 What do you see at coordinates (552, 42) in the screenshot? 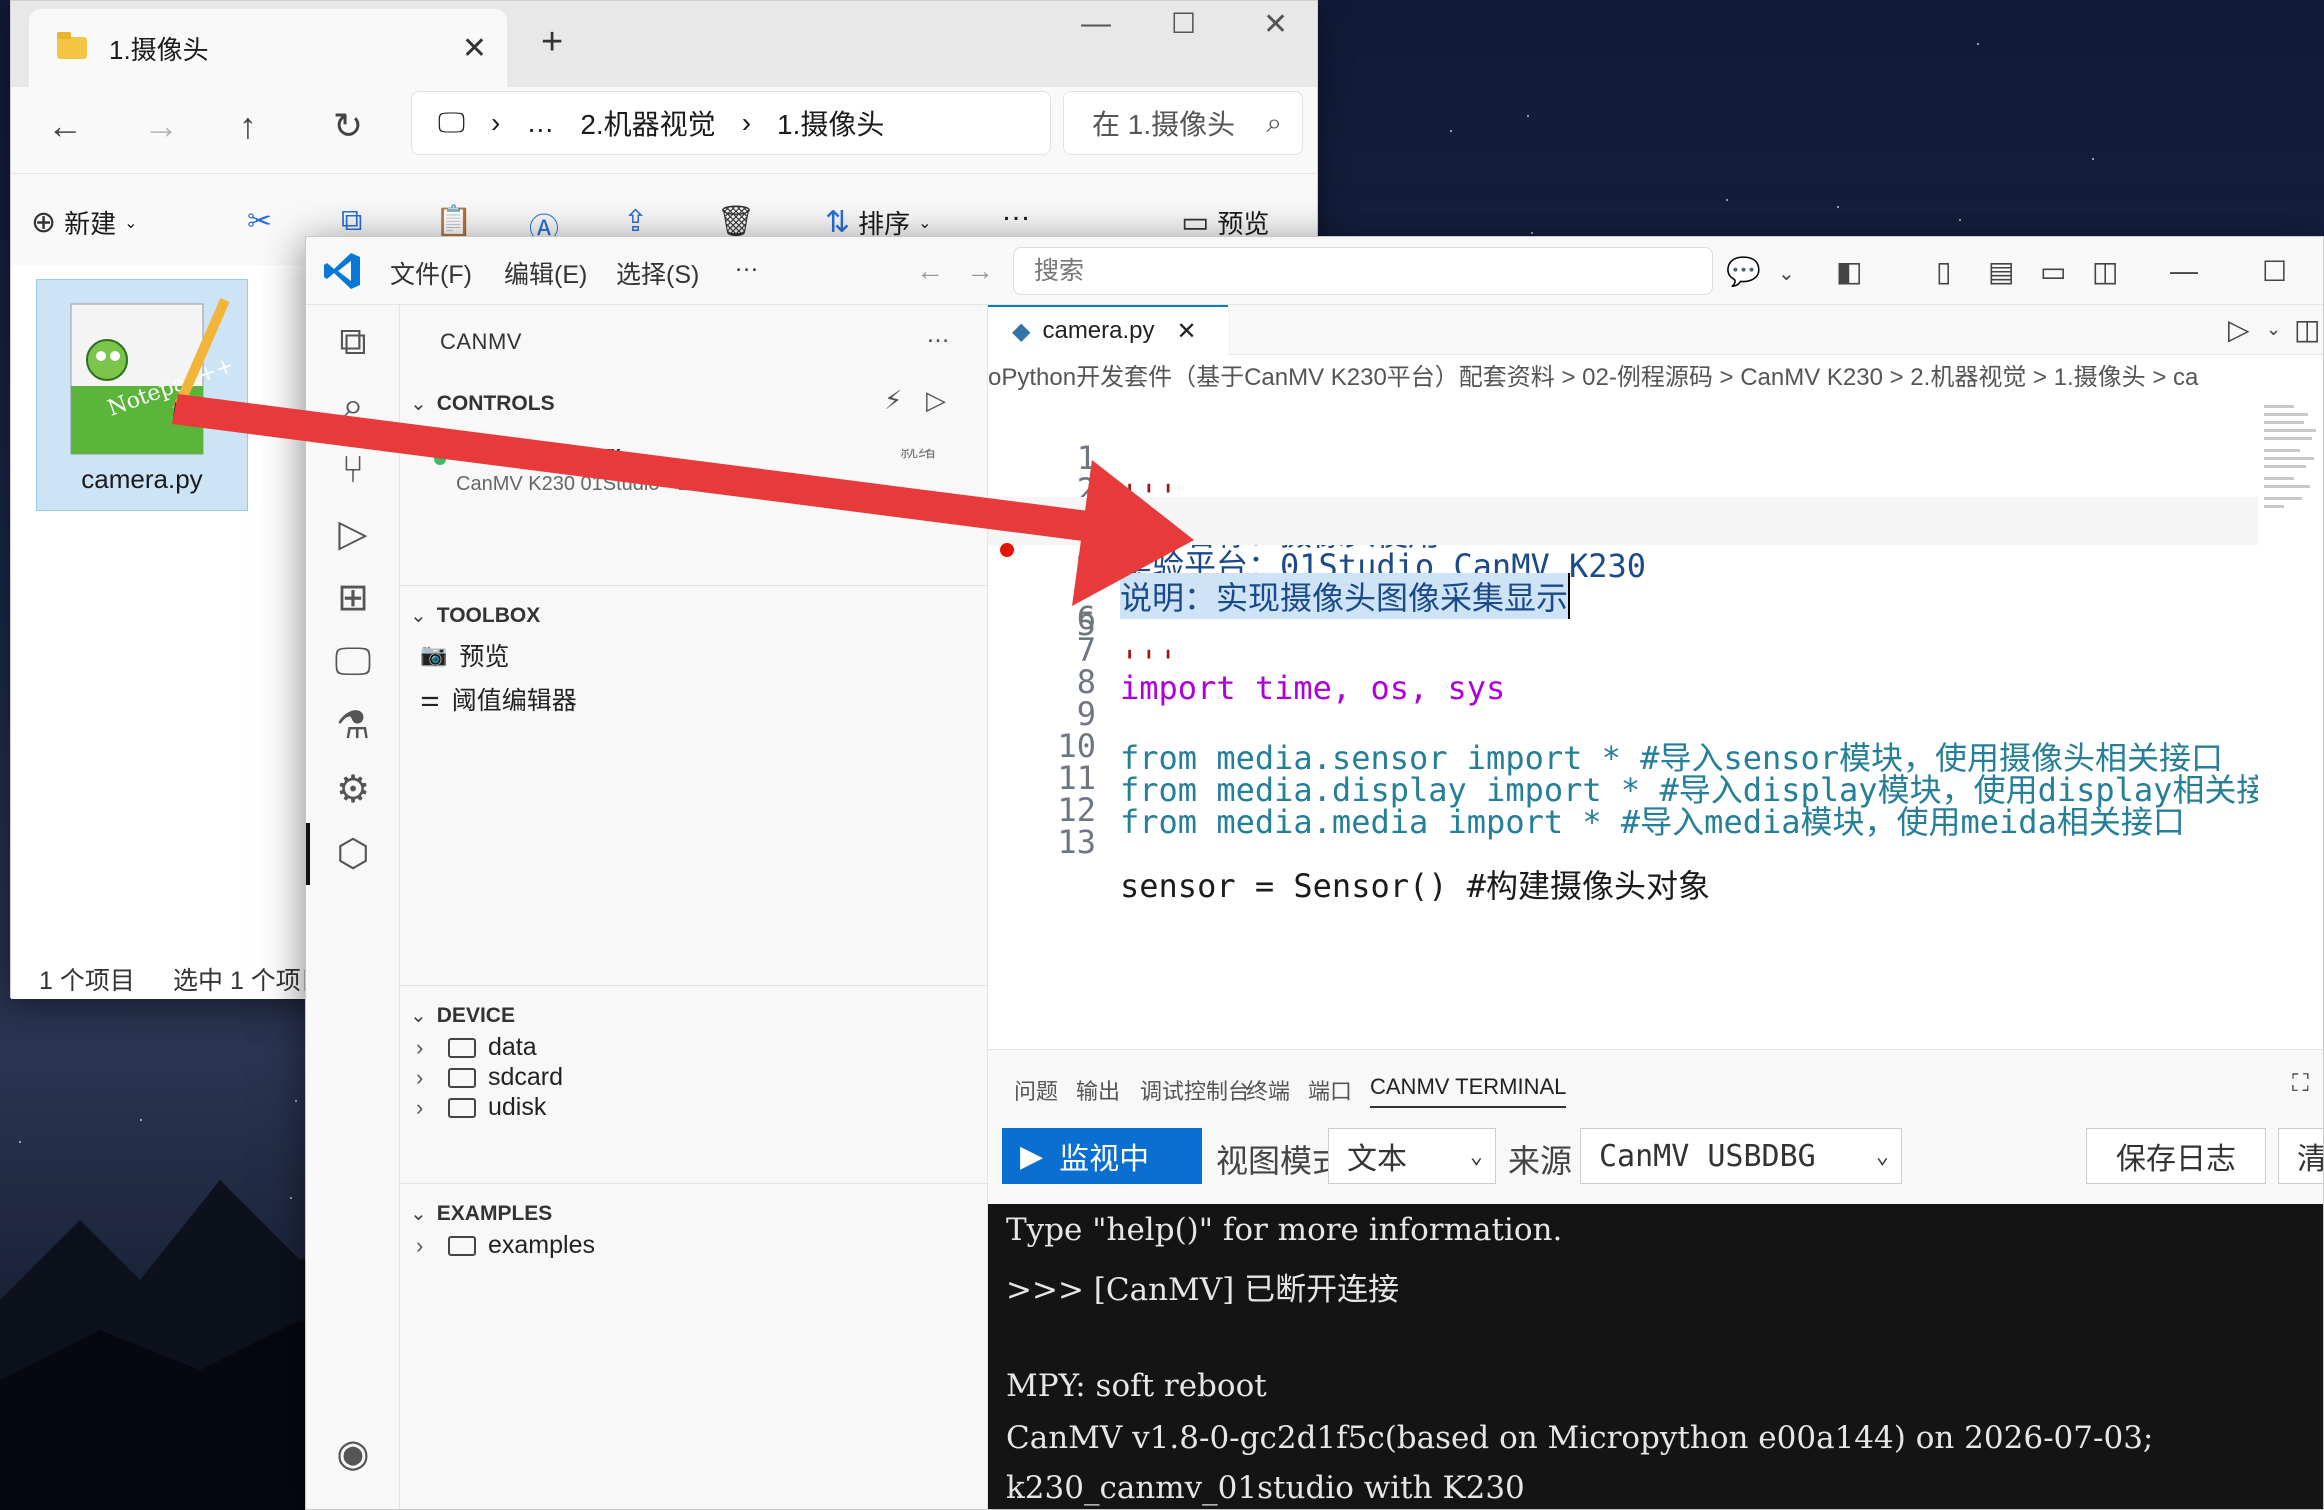
I see `new-tab-icon: +` at bounding box center [552, 42].